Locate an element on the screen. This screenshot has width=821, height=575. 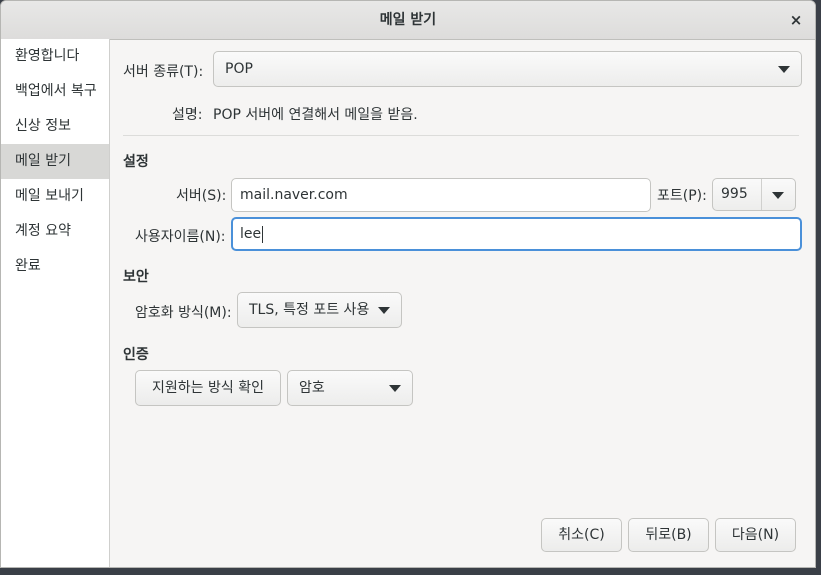
username-value: lee is located at coordinates (251, 234).